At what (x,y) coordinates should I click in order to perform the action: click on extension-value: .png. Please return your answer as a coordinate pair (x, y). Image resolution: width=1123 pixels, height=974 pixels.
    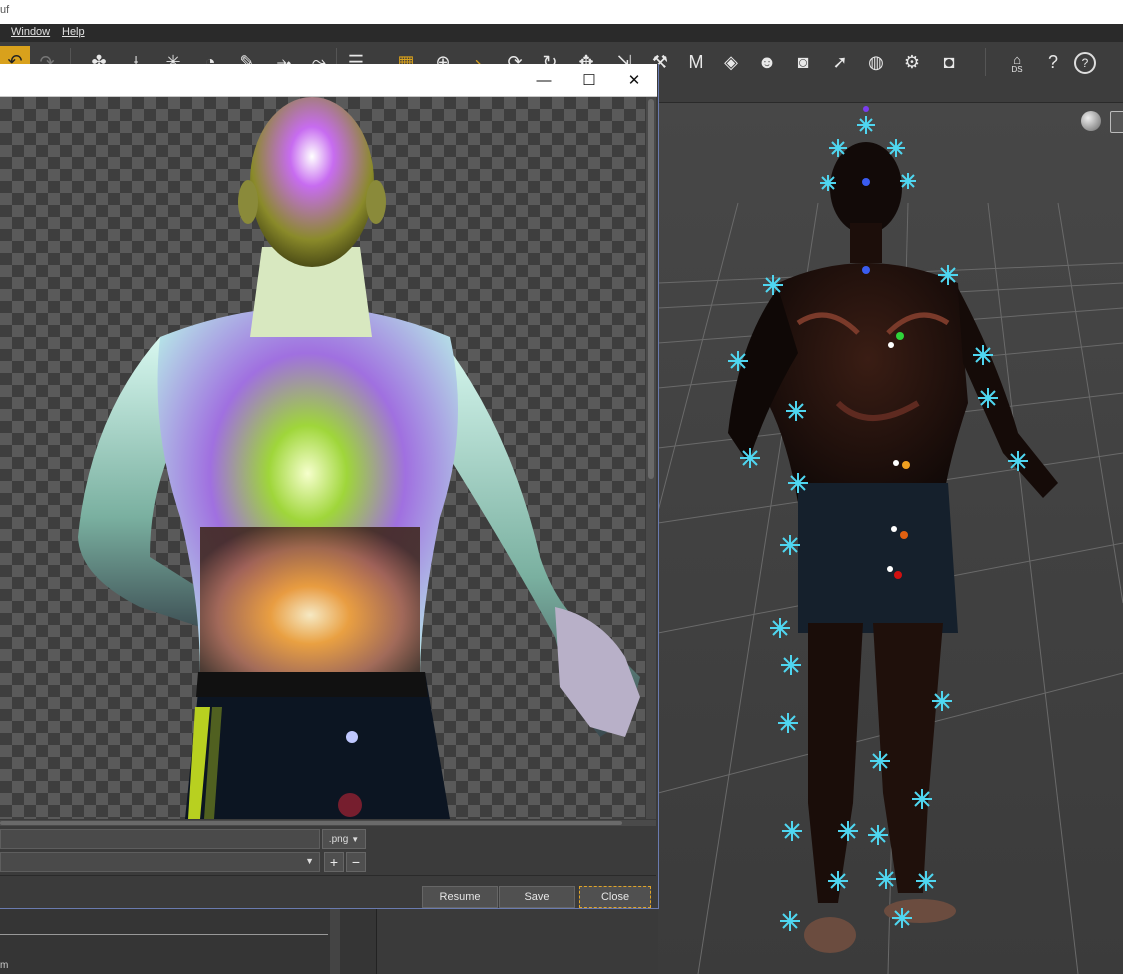
    Looking at the image, I should click on (338, 839).